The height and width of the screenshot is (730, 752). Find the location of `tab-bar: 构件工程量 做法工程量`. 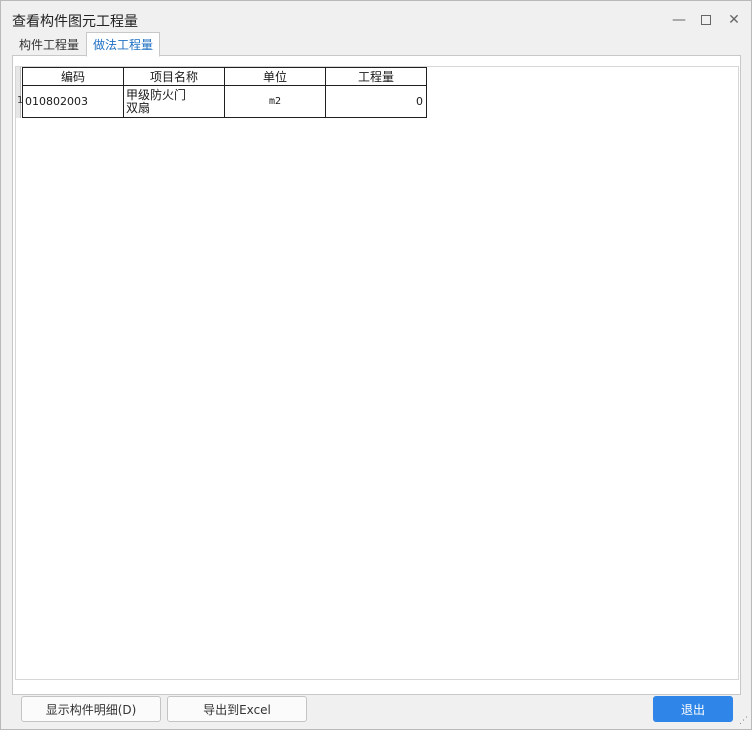

tab-bar: 构件工程量 做法工程量 is located at coordinates (86, 44).